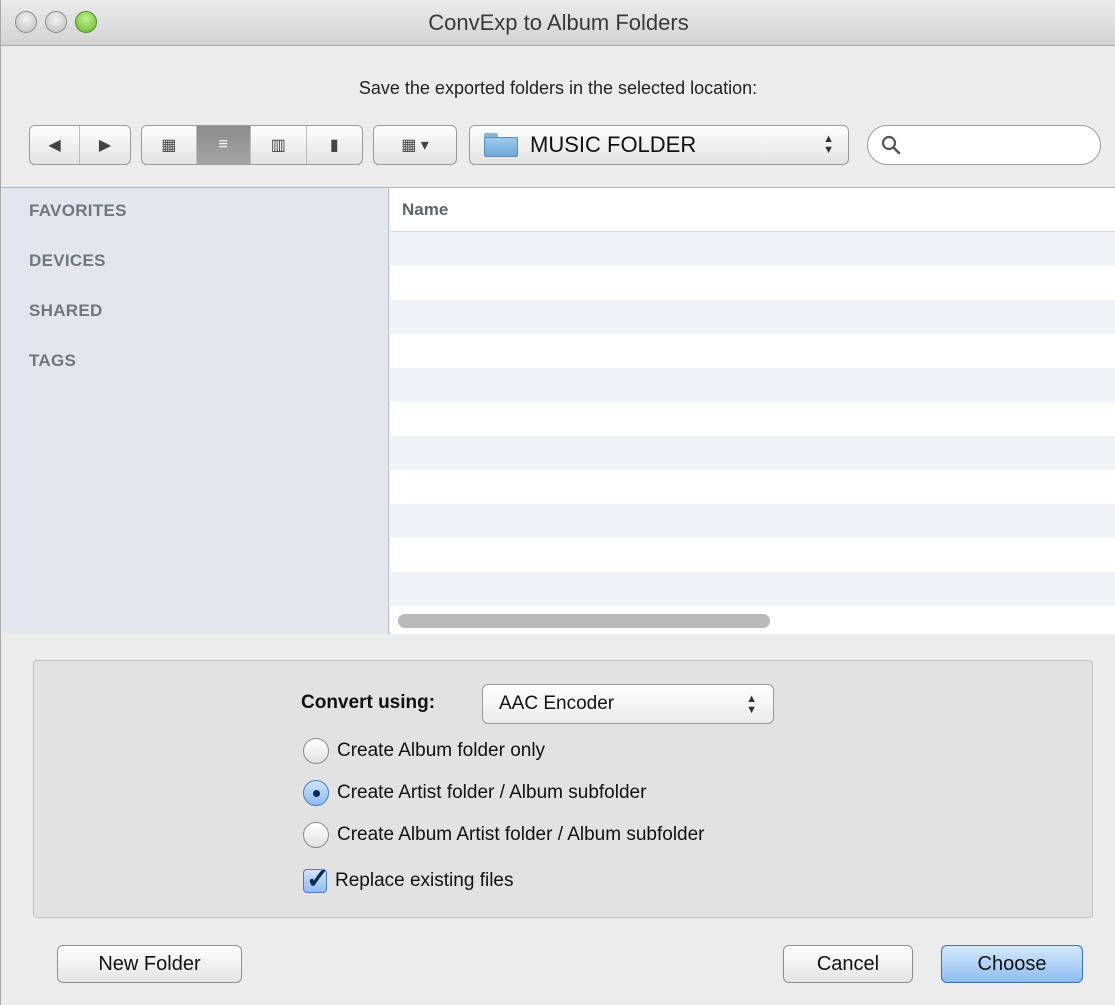  What do you see at coordinates (628, 704) in the screenshot?
I see `encoder-select: AAC Encoder ▲ ▼` at bounding box center [628, 704].